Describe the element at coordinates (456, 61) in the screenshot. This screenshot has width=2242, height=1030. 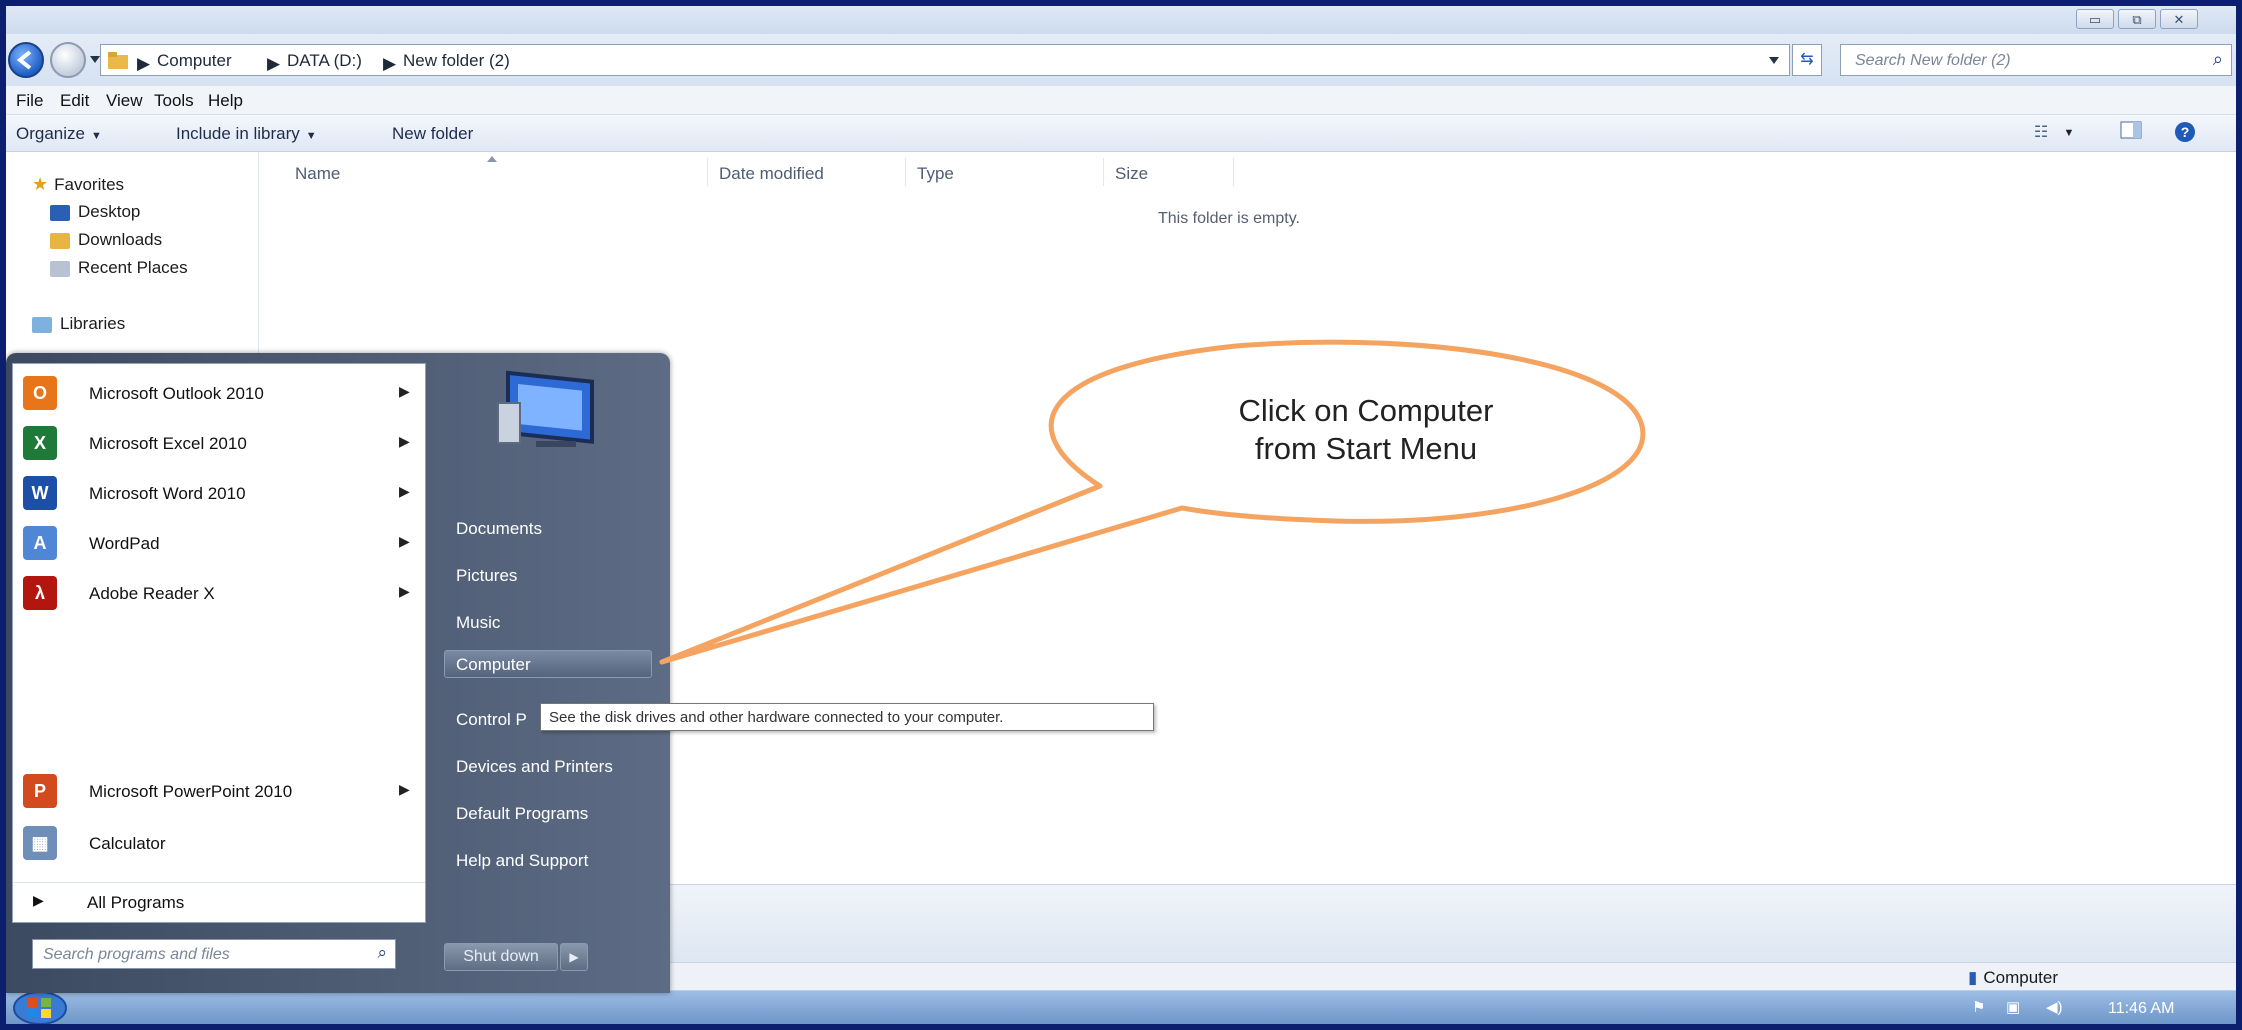
I see `breadcrumb-new-folder: New folder (2)` at that location.